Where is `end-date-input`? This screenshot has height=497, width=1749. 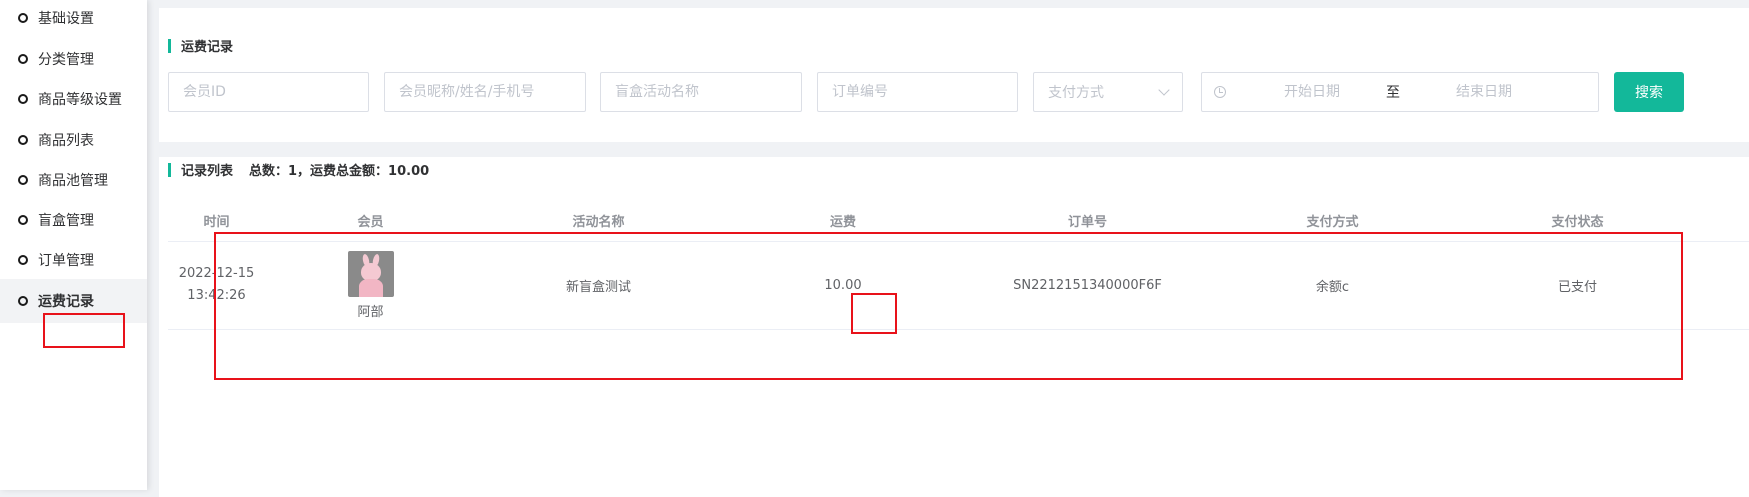 end-date-input is located at coordinates (1484, 92).